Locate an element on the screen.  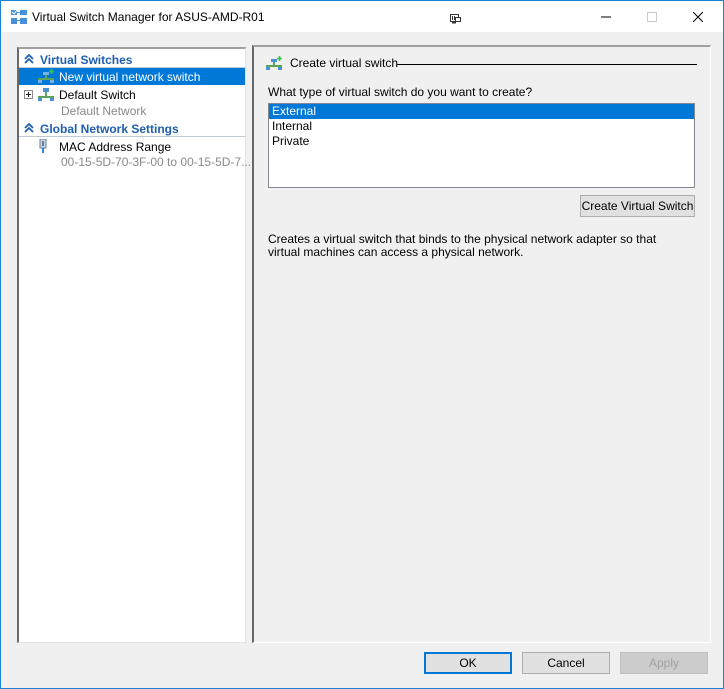
tree-item-label: Default Switch is located at coordinates (97, 95).